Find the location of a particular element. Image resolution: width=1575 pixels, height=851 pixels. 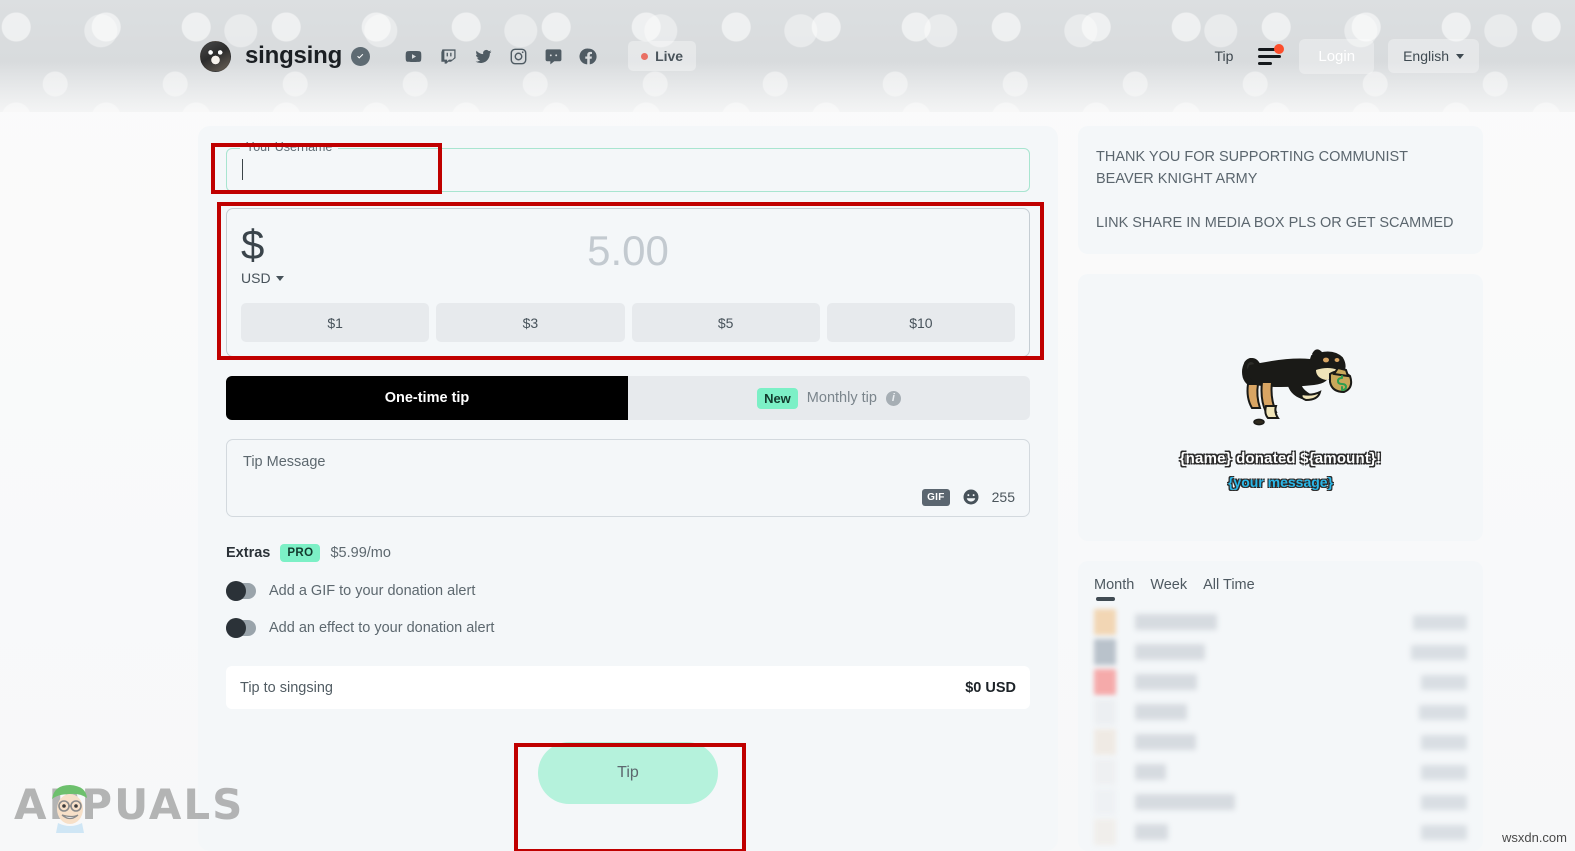

tip-total-label: Tip to singsing is located at coordinates (286, 687).